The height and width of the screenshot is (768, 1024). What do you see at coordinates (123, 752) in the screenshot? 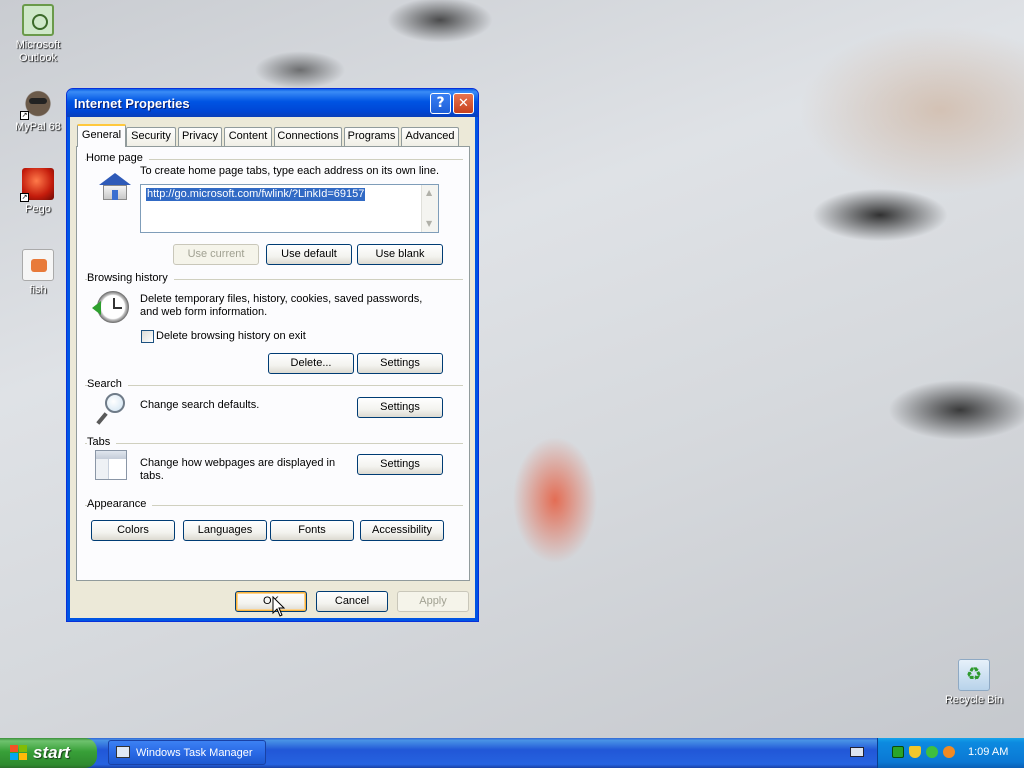
I see `task-manager-icon` at bounding box center [123, 752].